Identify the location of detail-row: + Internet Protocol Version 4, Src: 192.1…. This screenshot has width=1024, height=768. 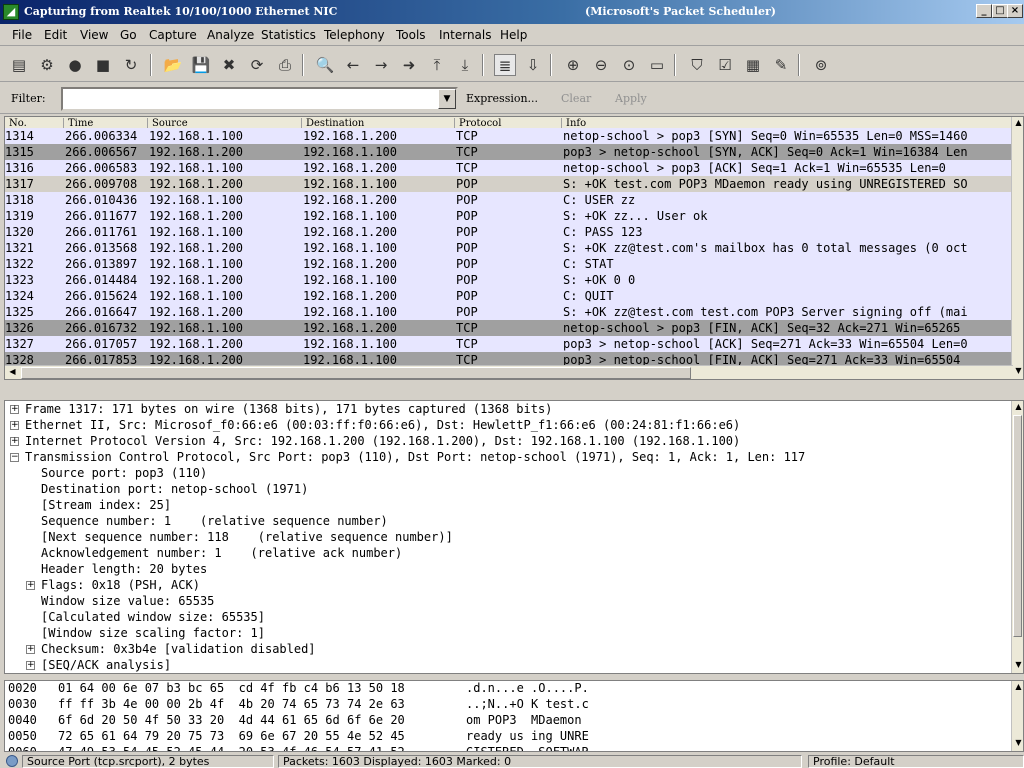
(509, 441).